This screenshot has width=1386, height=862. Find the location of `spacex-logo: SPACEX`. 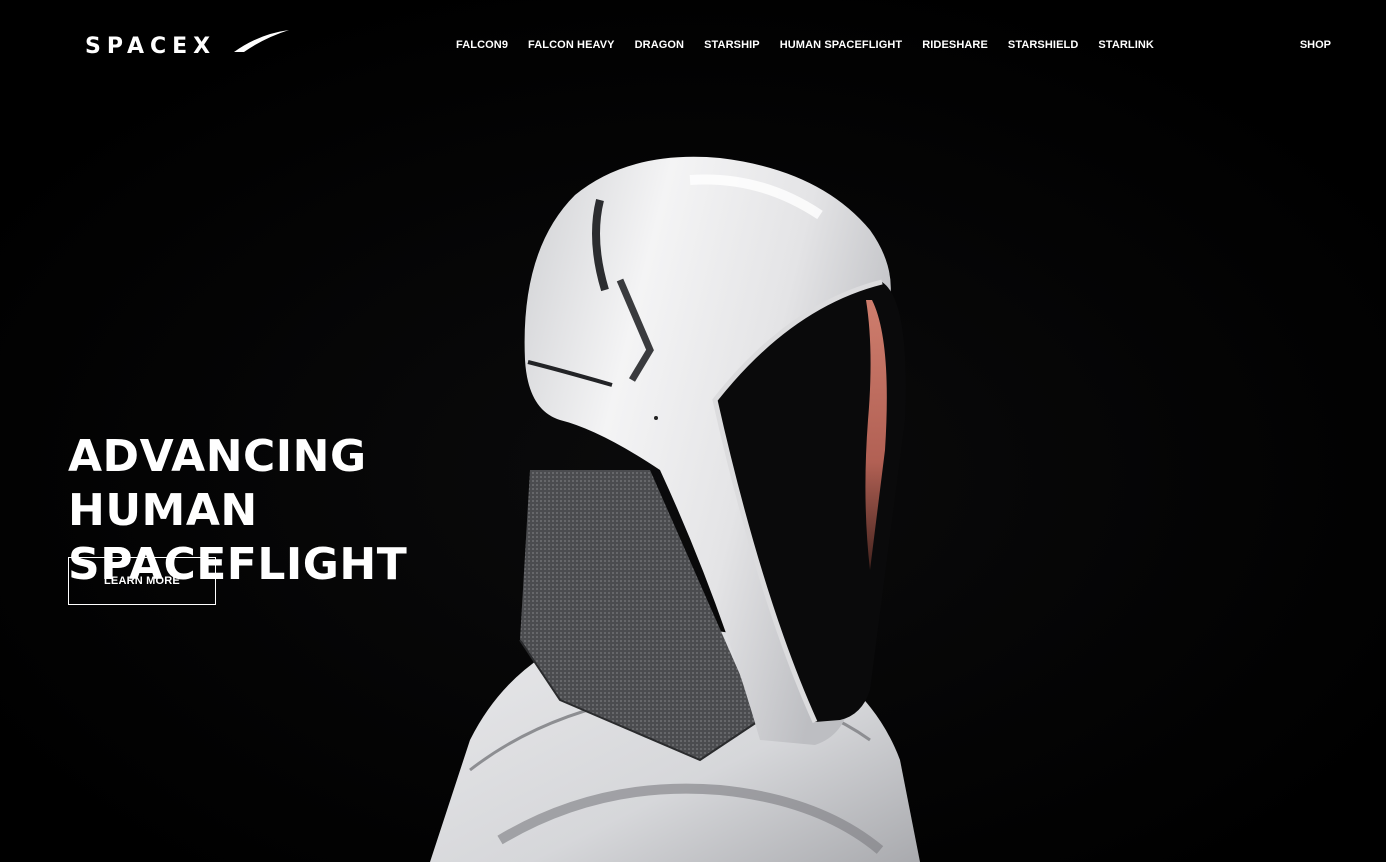

spacex-logo: SPACEX is located at coordinates (187, 42).